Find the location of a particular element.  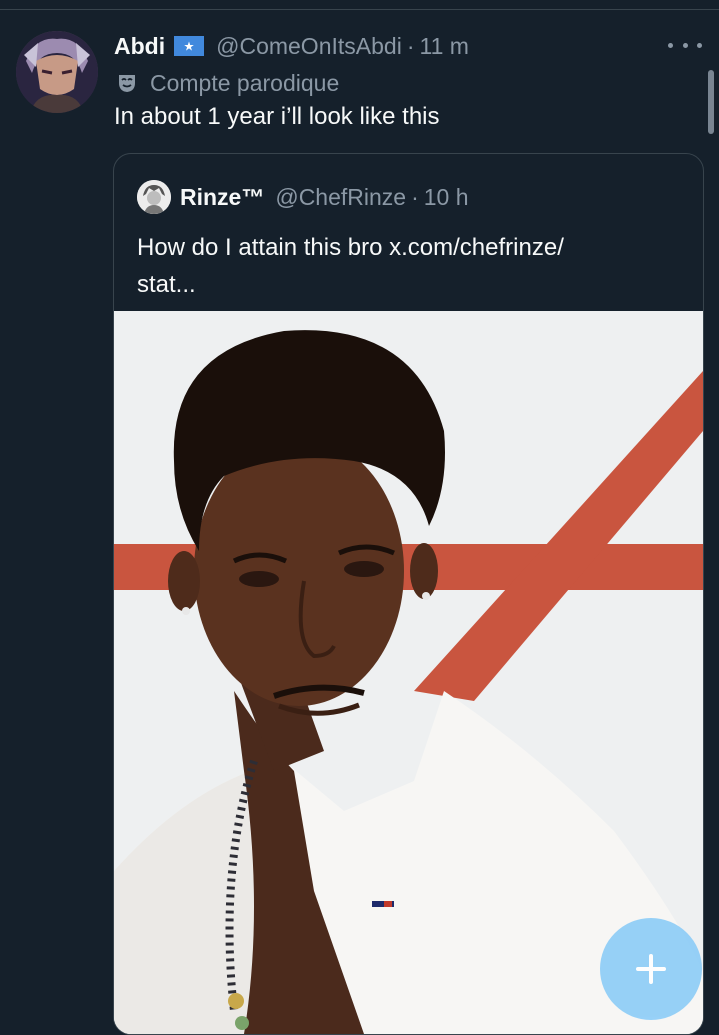

quoted-author-avatar is located at coordinates (154, 197).